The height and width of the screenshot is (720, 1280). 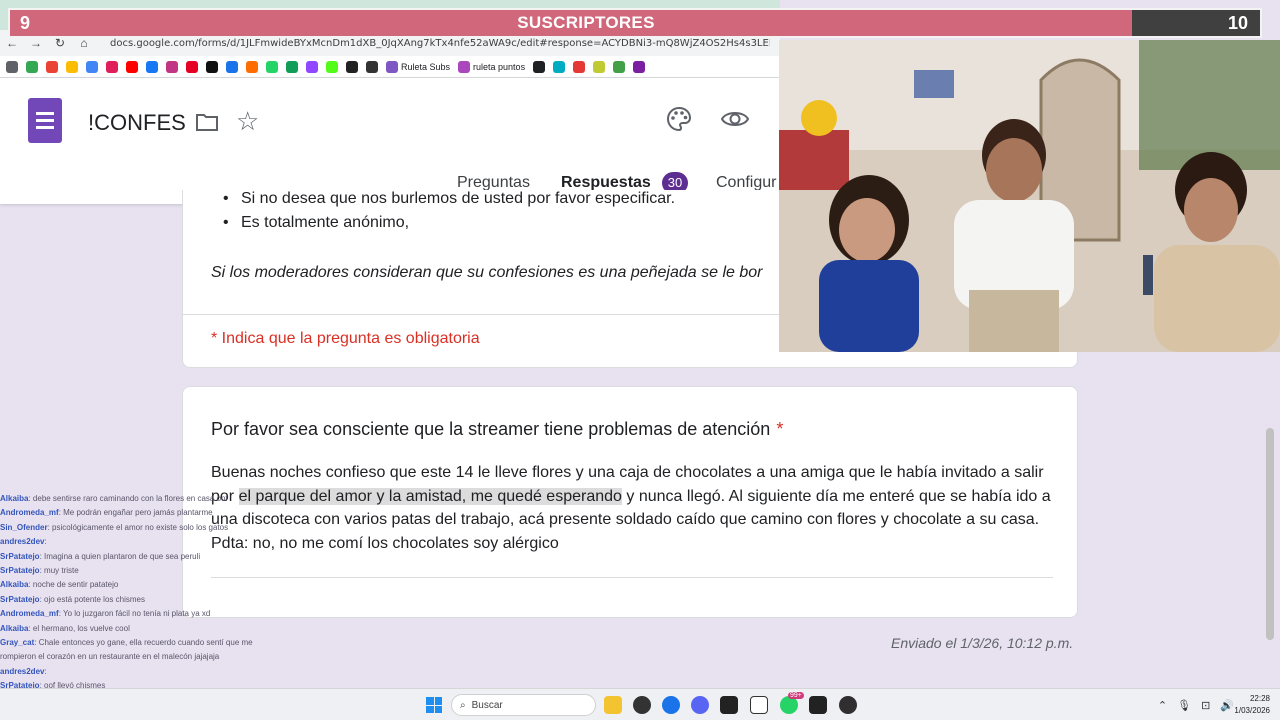 I want to click on youtube-icon, so click(x=132, y=66).